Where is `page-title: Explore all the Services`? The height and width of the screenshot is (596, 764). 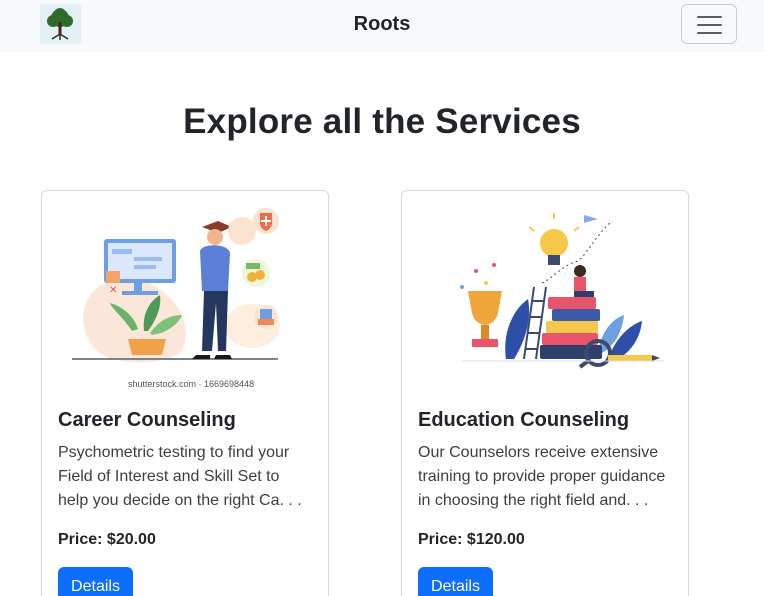 page-title: Explore all the Services is located at coordinates (382, 121).